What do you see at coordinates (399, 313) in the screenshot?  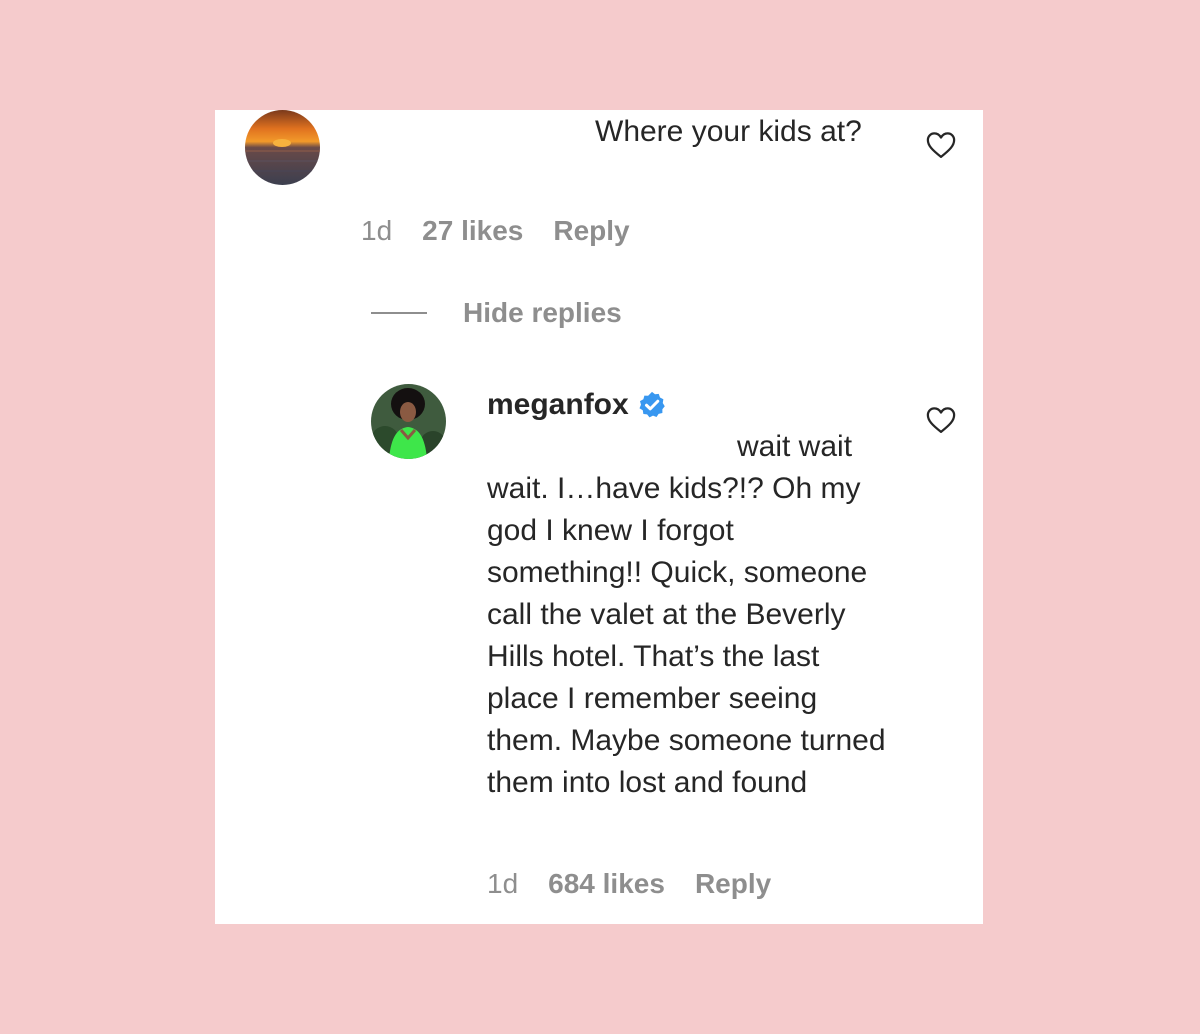 I see `divider-line` at bounding box center [399, 313].